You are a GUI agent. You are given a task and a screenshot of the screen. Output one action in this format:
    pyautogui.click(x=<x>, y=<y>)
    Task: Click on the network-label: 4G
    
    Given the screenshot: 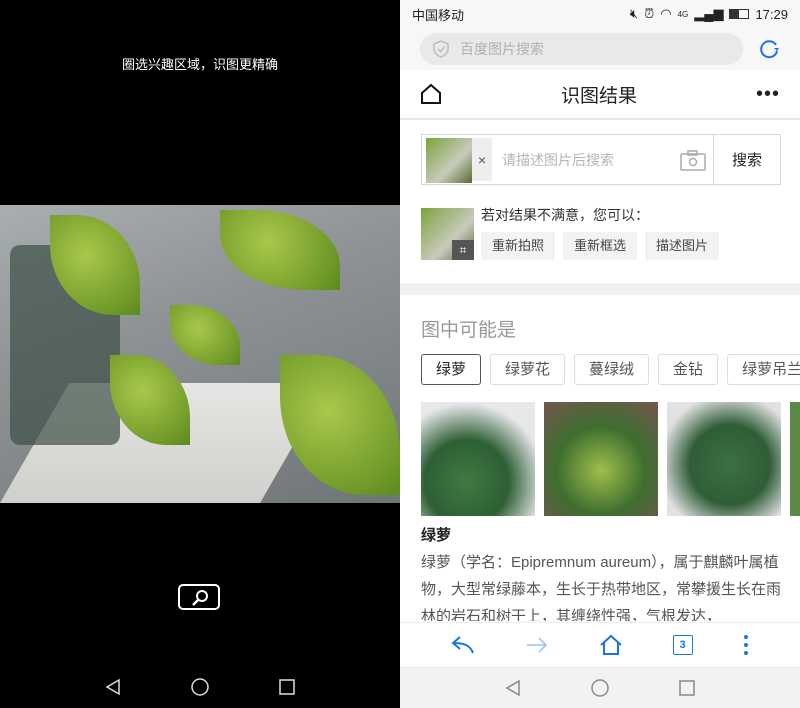 What is the action you would take?
    pyautogui.click(x=683, y=14)
    